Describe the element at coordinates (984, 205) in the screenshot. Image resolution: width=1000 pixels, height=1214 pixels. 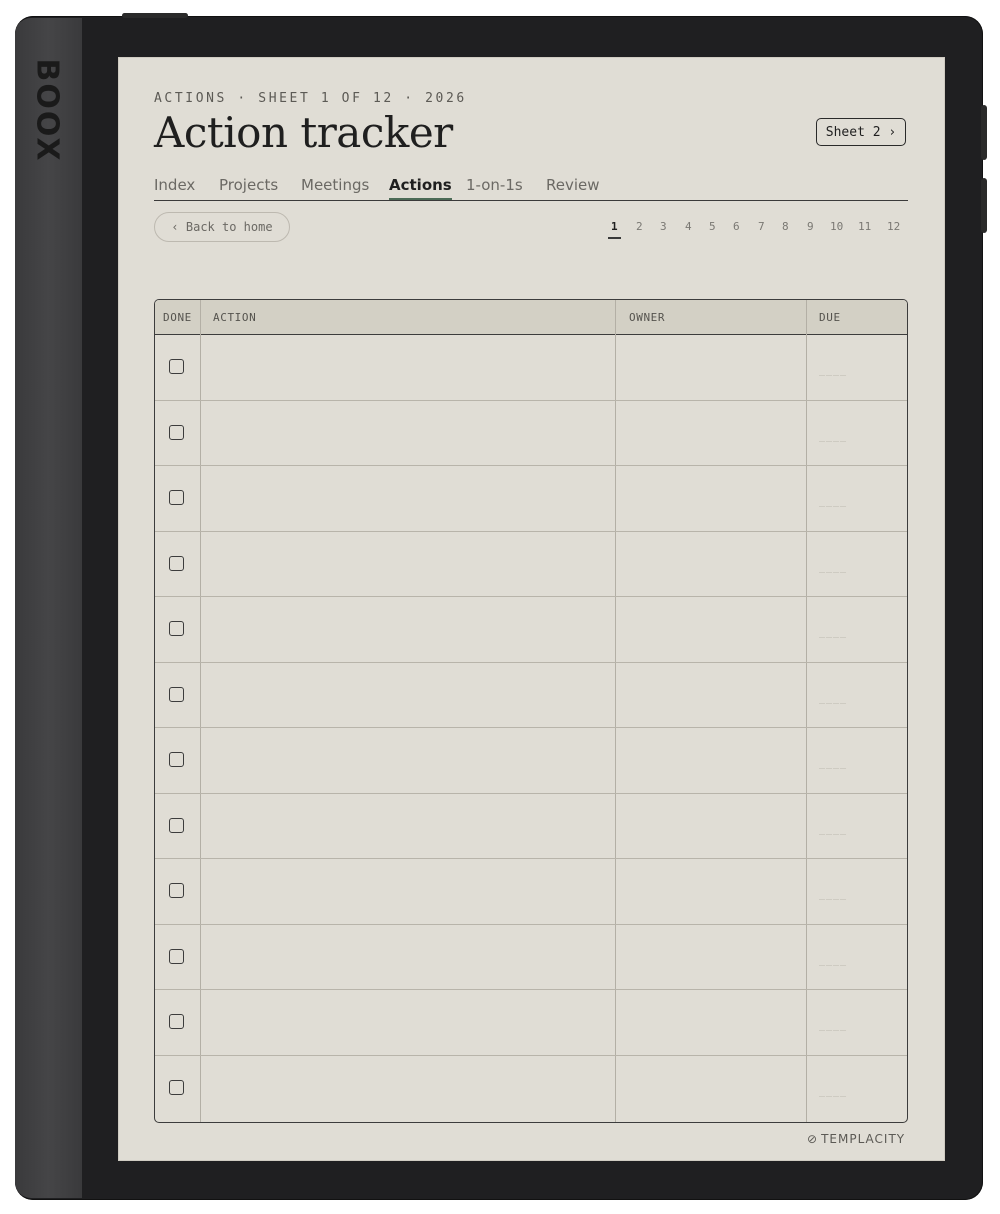
I see `page-back-button` at that location.